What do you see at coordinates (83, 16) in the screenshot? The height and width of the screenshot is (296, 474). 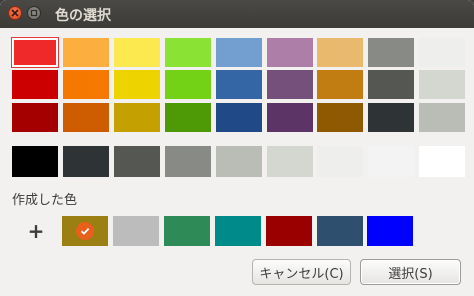 I see `window-title: 色の選択` at bounding box center [83, 16].